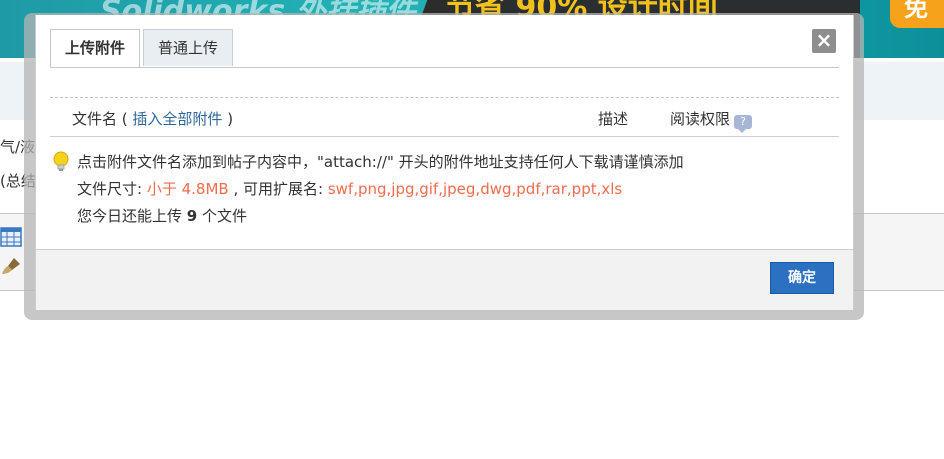 This screenshot has width=944, height=459. I want to click on confirm-button: 确定, so click(802, 278).